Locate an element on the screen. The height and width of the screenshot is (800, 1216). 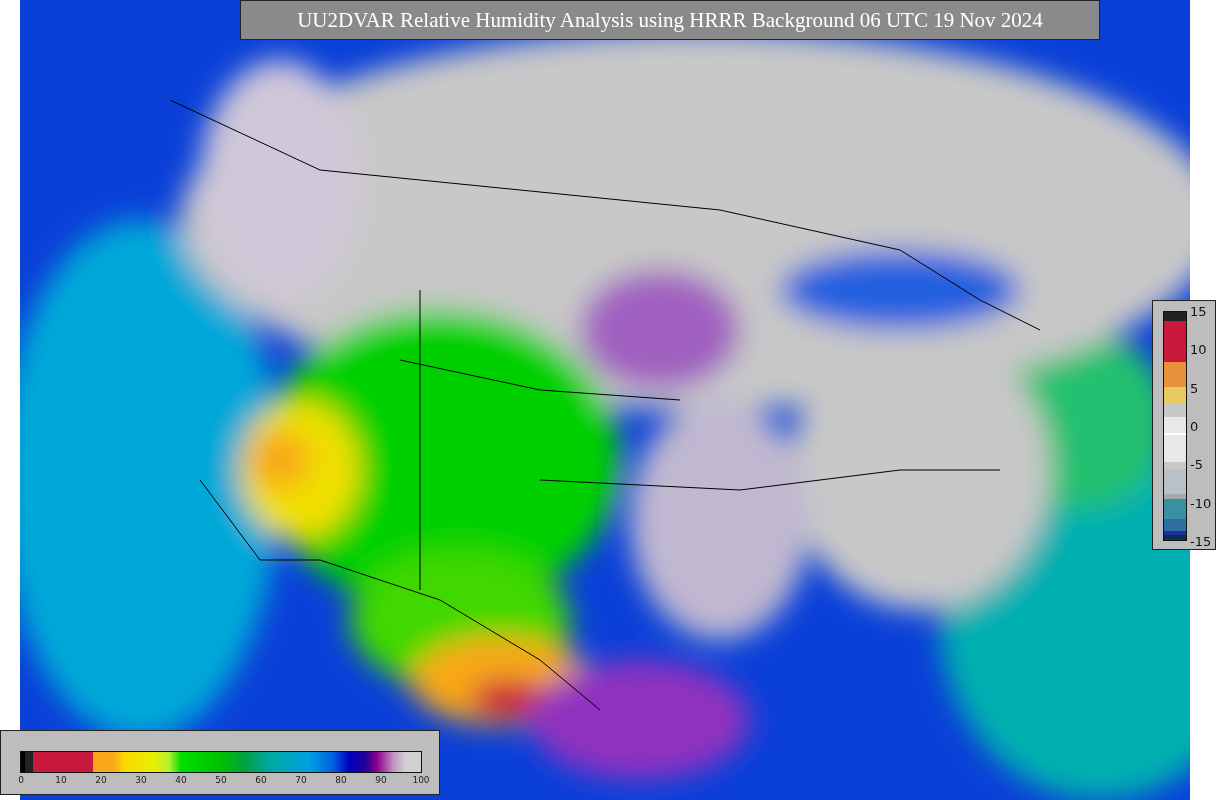
colorbar-tick-label: 40 is located at coordinates (181, 780).